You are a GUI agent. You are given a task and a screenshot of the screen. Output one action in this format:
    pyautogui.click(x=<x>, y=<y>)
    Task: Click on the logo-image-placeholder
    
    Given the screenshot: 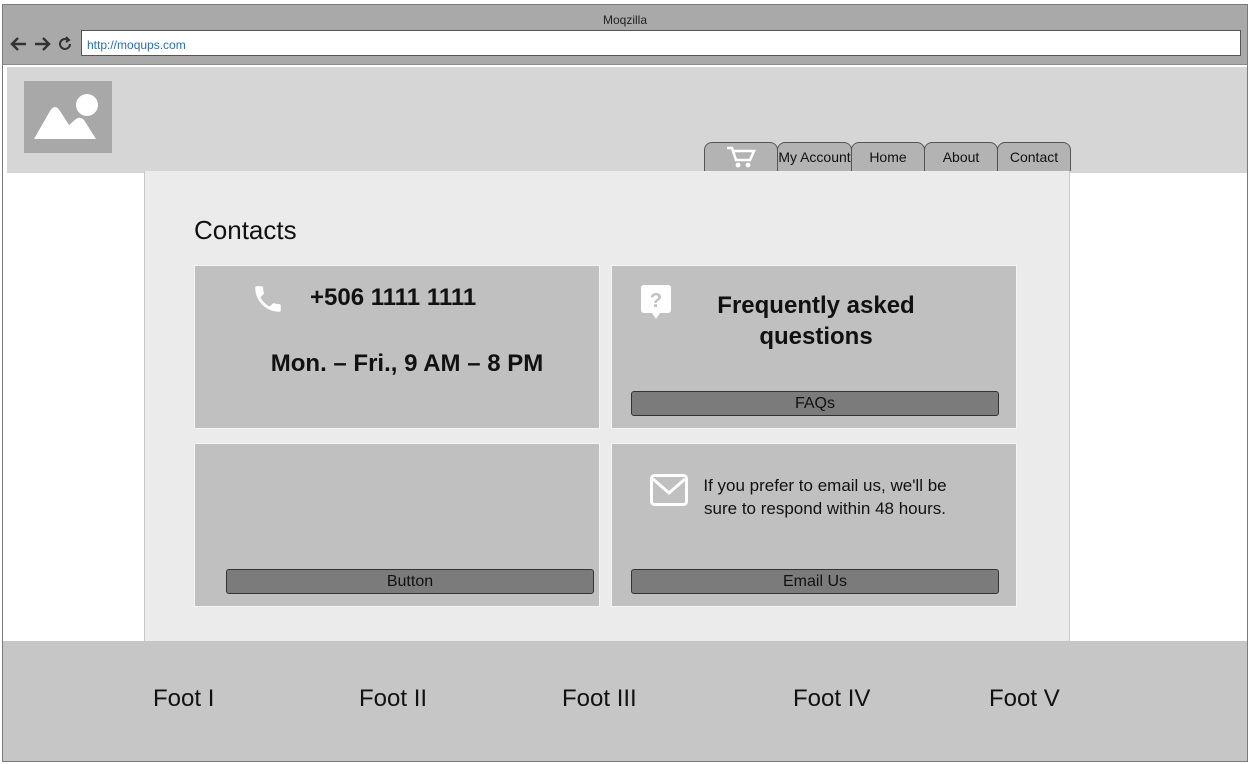 What is the action you would take?
    pyautogui.click(x=68, y=117)
    